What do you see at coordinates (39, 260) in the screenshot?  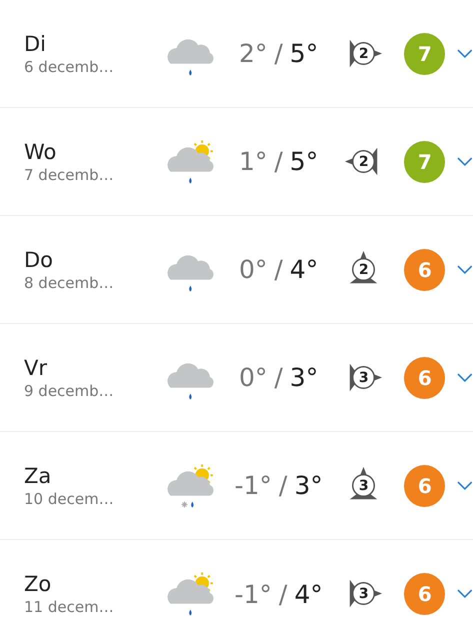 I see `day-name: Do` at bounding box center [39, 260].